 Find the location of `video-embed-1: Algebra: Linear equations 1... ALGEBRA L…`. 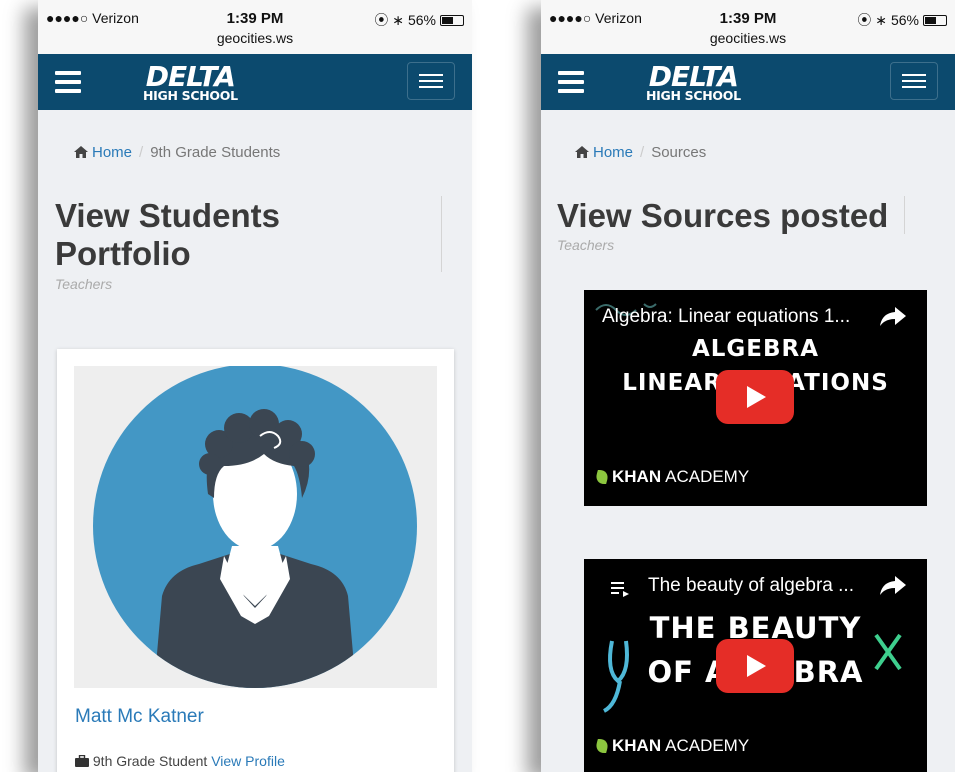

video-embed-1: Algebra: Linear equations 1... ALGEBRA L… is located at coordinates (755, 398).